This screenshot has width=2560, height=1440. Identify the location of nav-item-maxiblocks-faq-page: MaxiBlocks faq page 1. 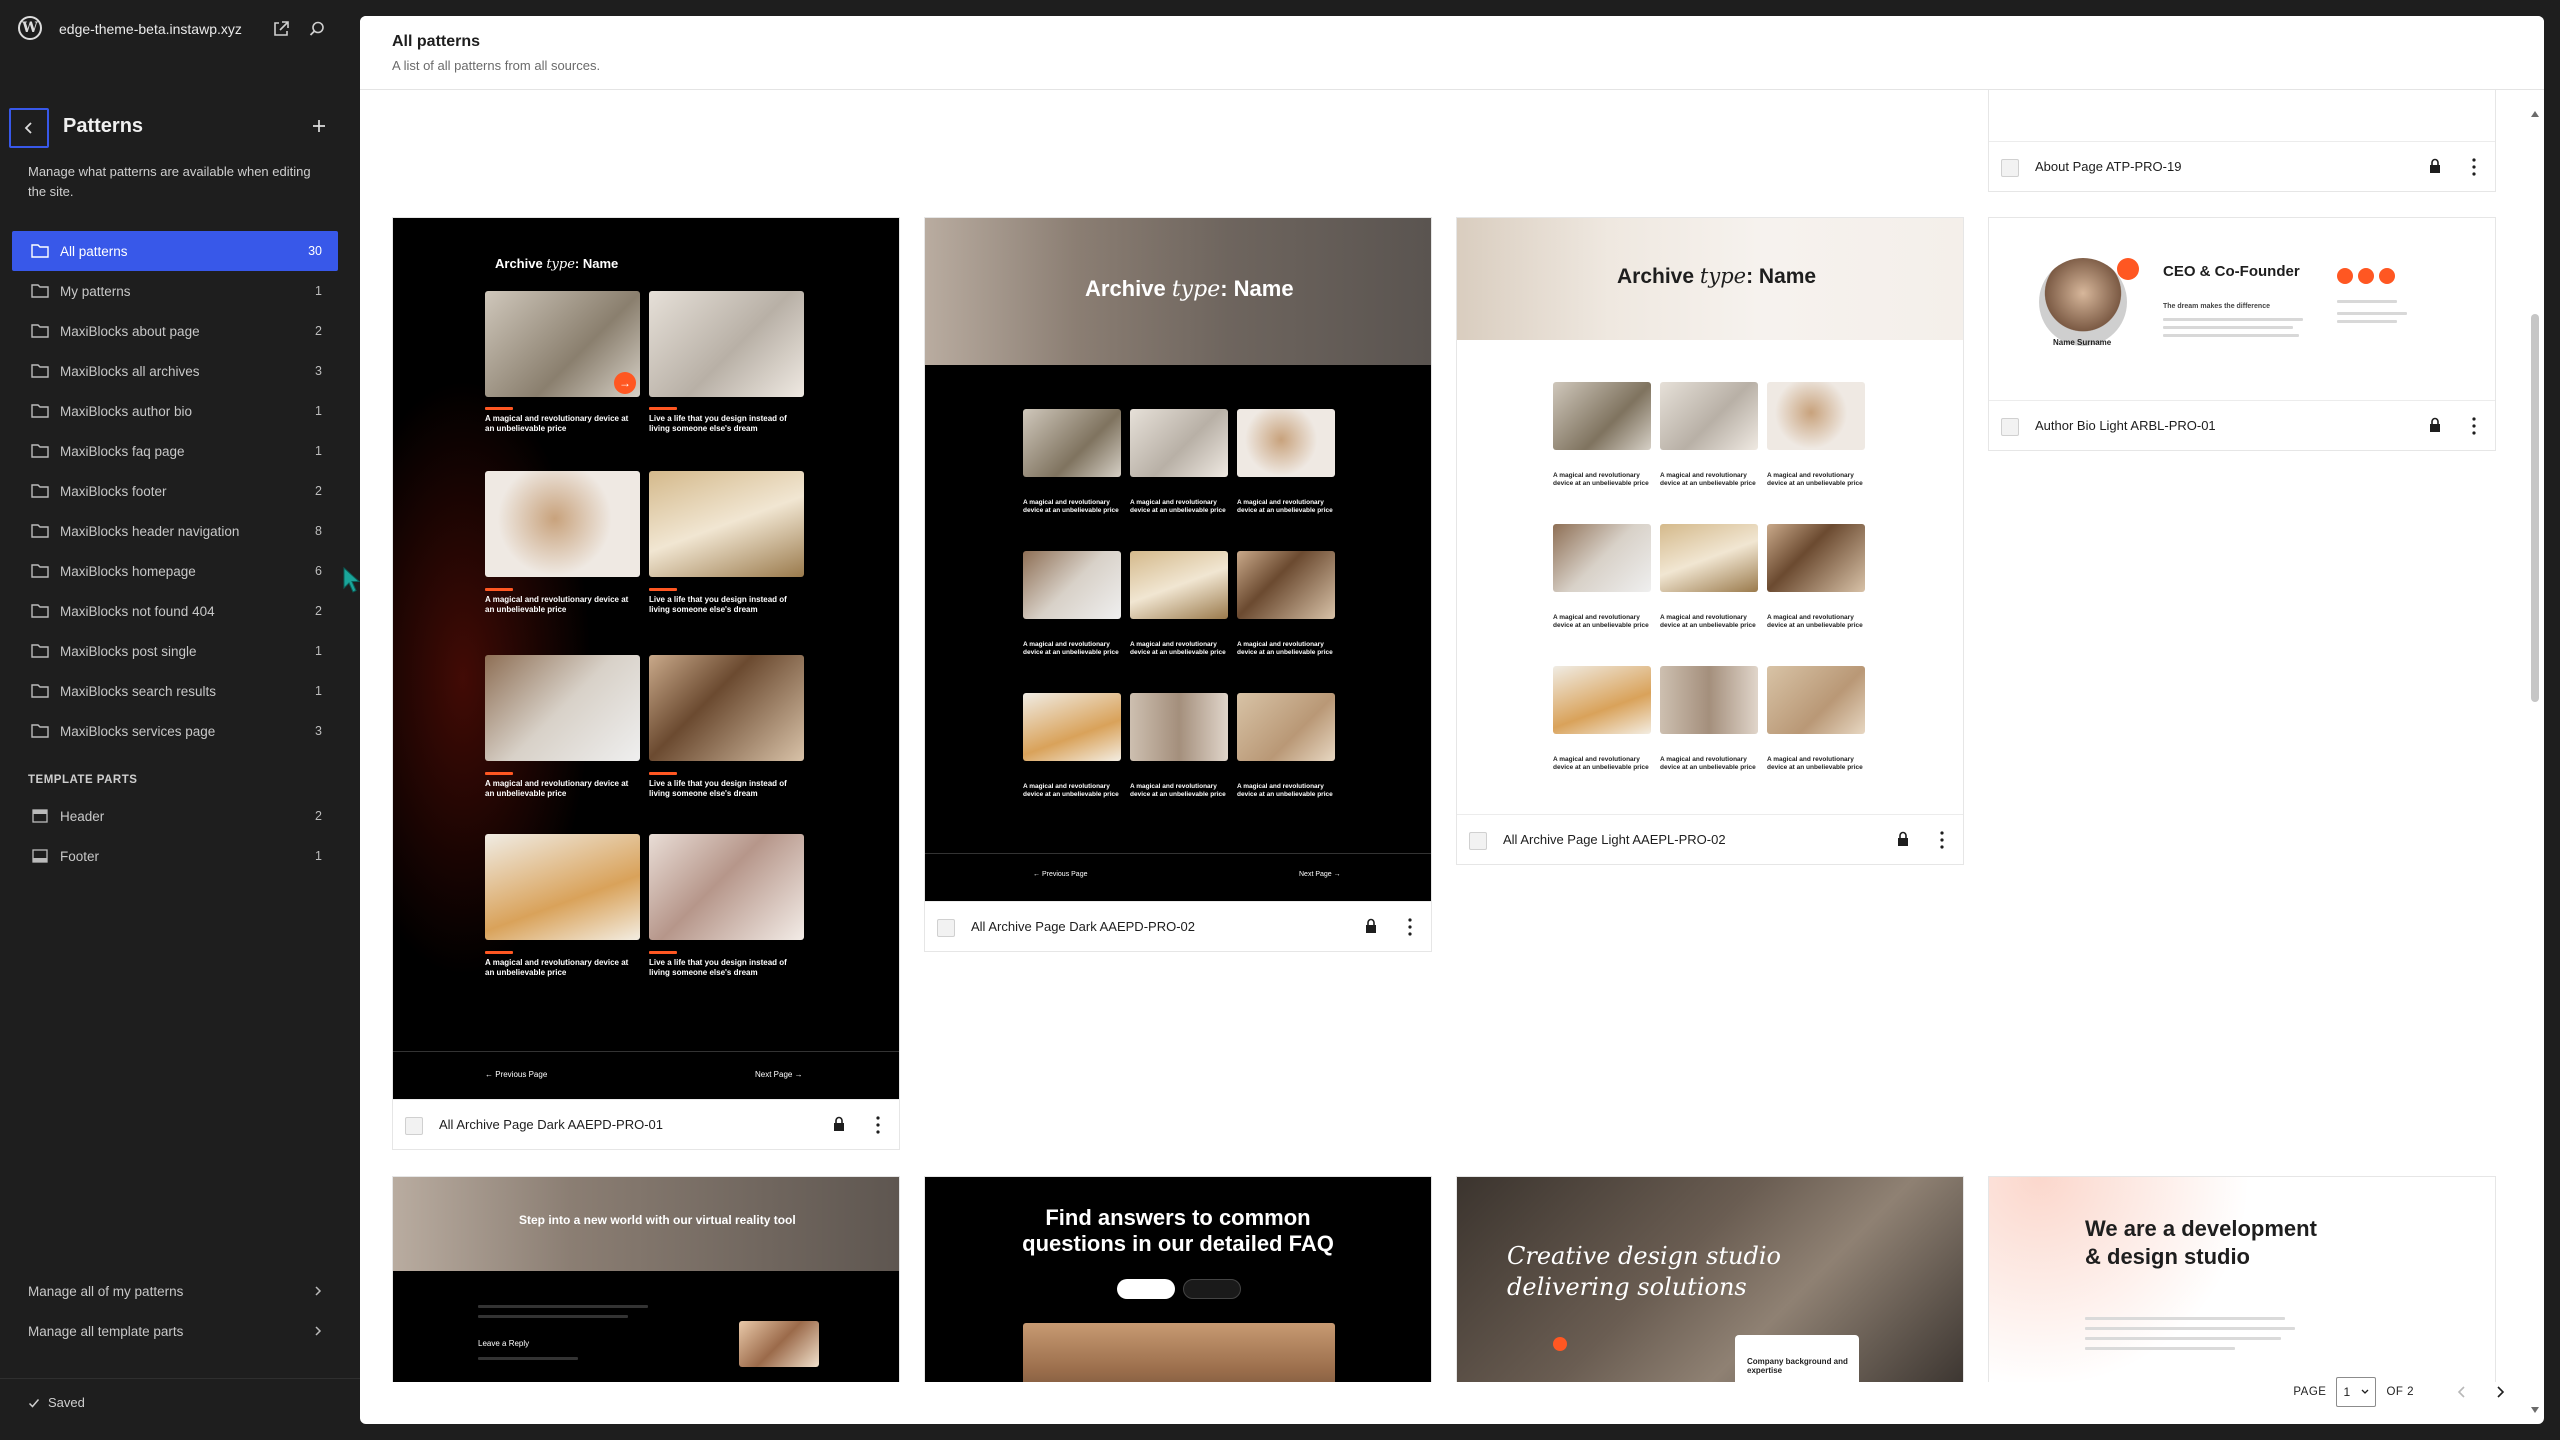
(175, 451).